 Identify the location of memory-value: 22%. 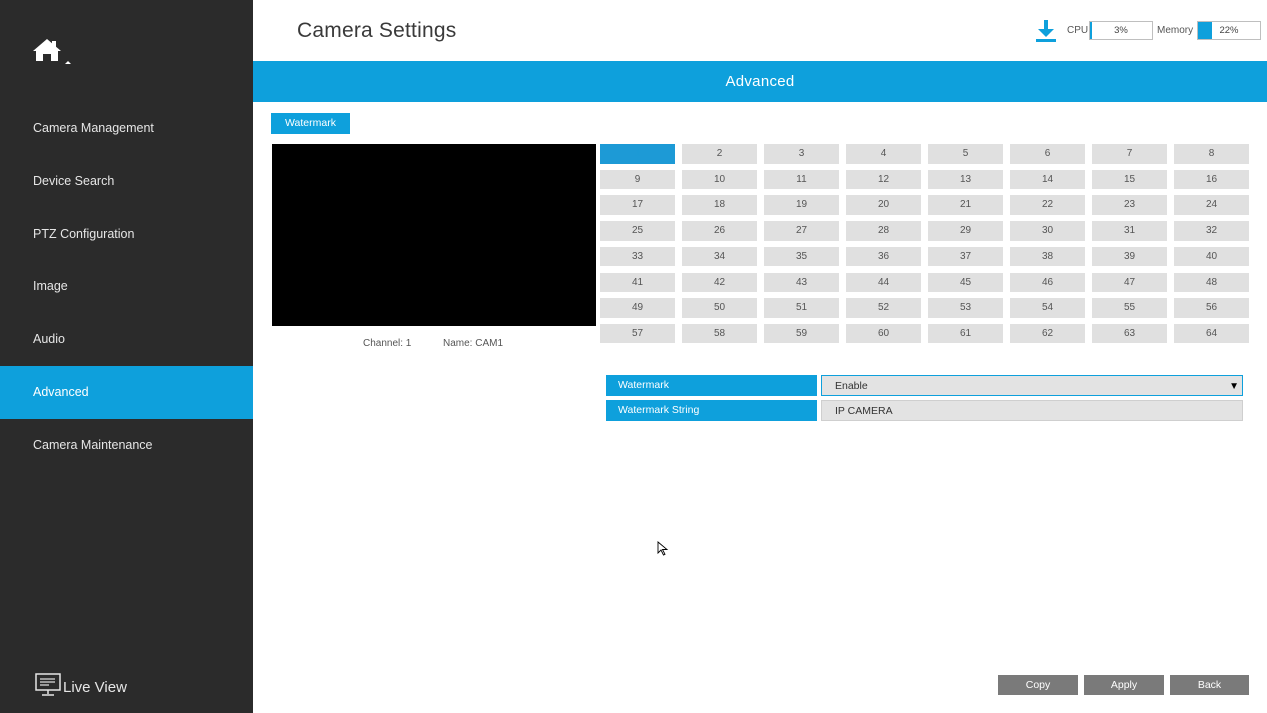
(1229, 30).